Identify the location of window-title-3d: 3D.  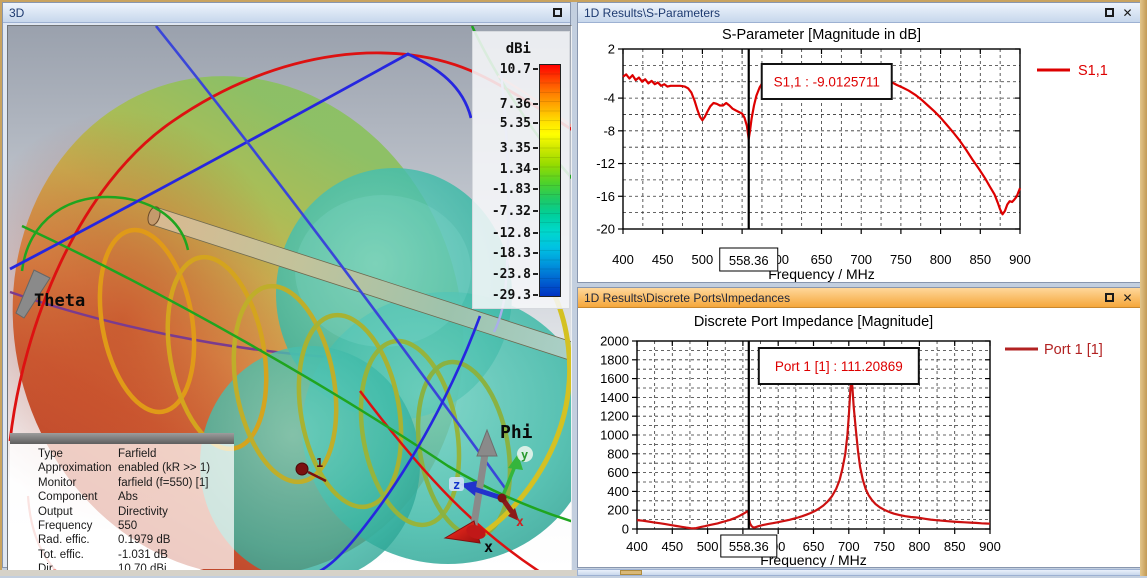
(17, 12).